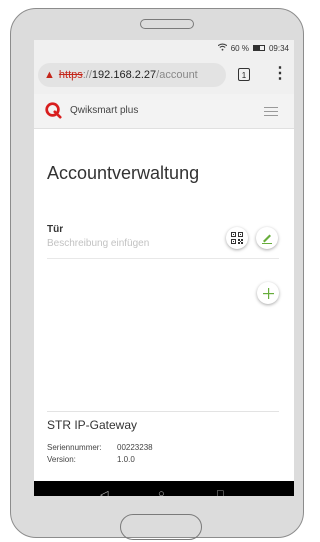  I want to click on gateway-title: STR IP-Gateway, so click(92, 425).